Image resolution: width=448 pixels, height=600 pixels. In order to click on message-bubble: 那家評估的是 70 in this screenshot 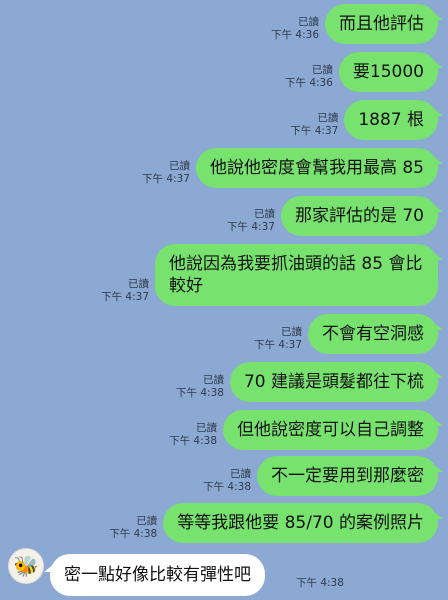, I will do `click(362, 216)`.